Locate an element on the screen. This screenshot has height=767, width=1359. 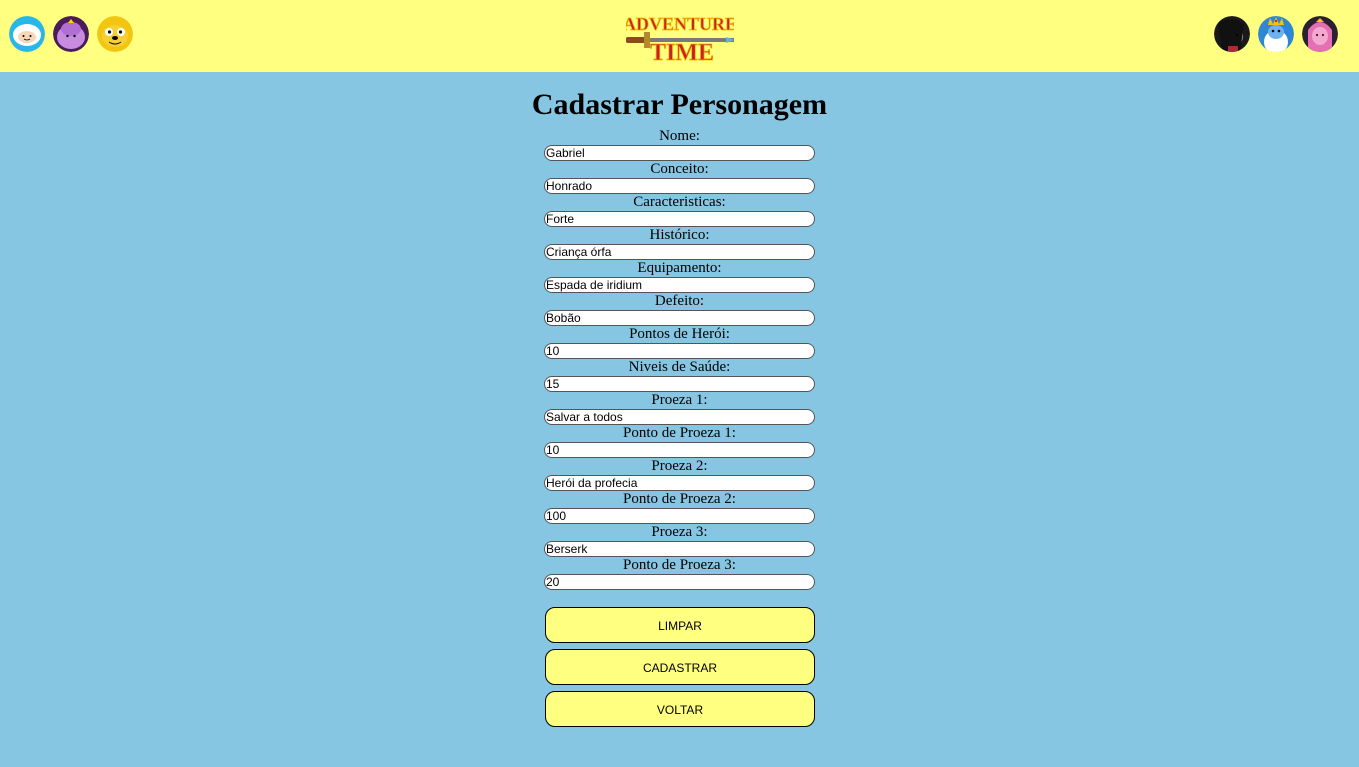
princess-bubblegum-avatar is located at coordinates (1320, 34).